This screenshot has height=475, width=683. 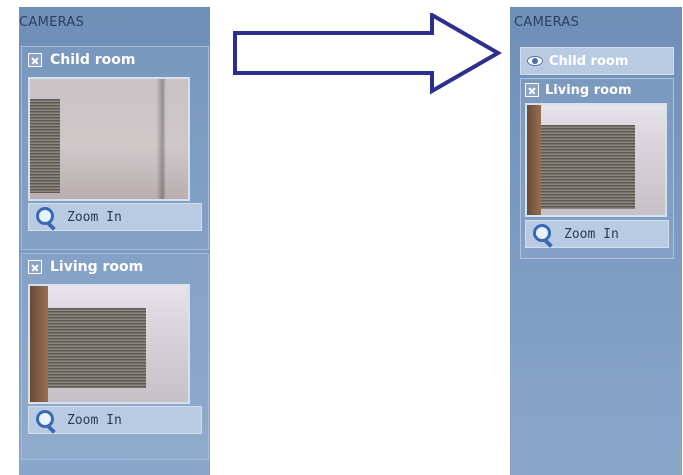 I want to click on arrow-right-icon, so click(x=367, y=54).